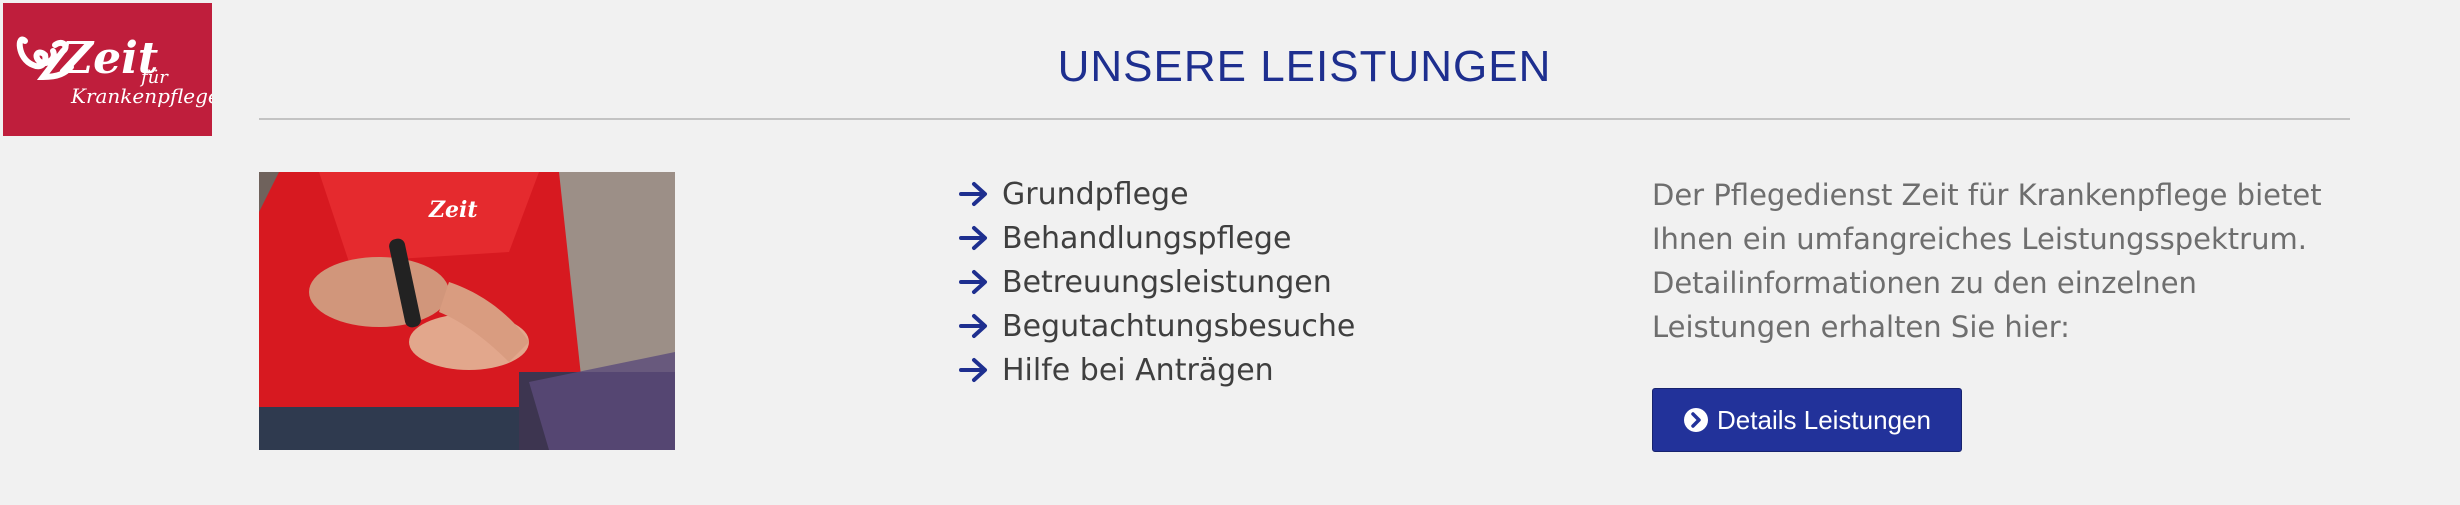  I want to click on service-label: Betreuungsleistungen, so click(1167, 282).